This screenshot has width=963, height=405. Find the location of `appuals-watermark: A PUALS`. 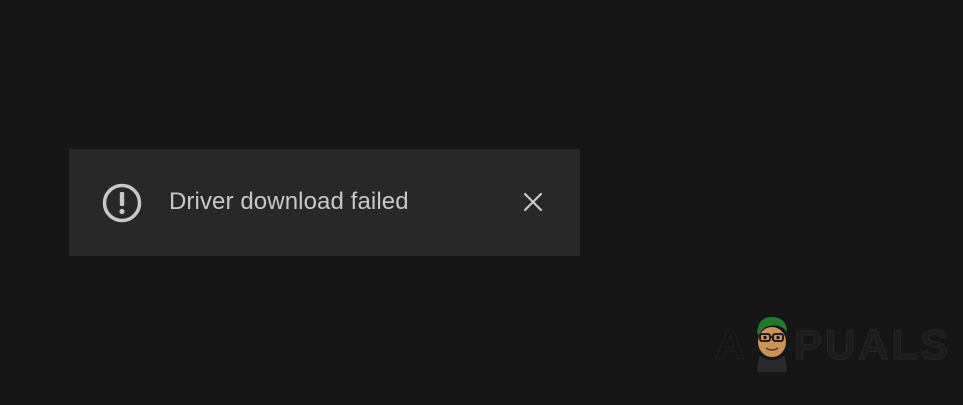

appuals-watermark: A PUALS is located at coordinates (831, 342).